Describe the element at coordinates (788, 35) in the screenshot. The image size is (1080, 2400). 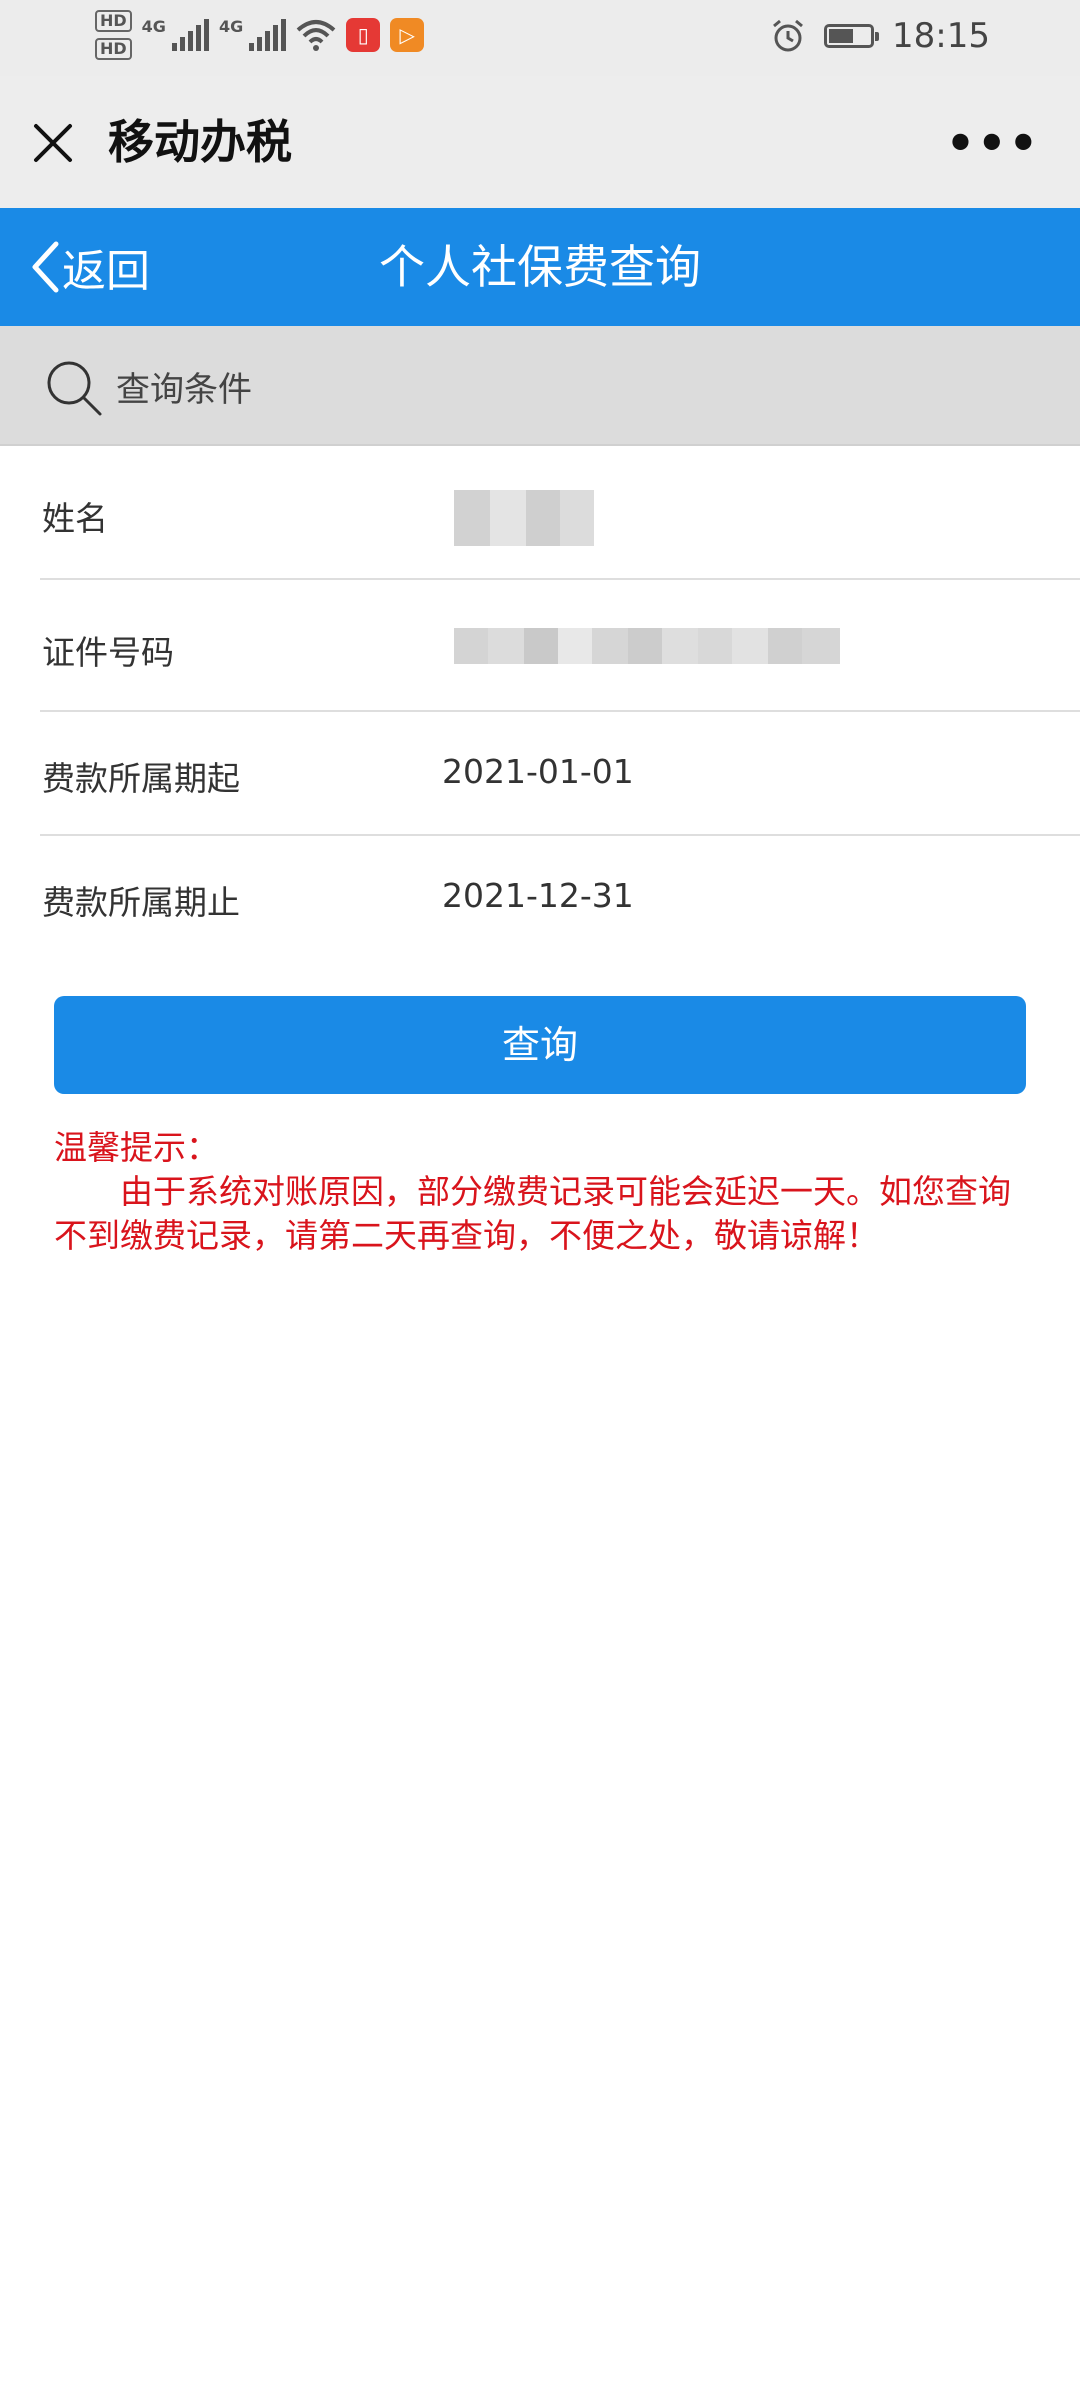
I see `alarm-icon` at that location.